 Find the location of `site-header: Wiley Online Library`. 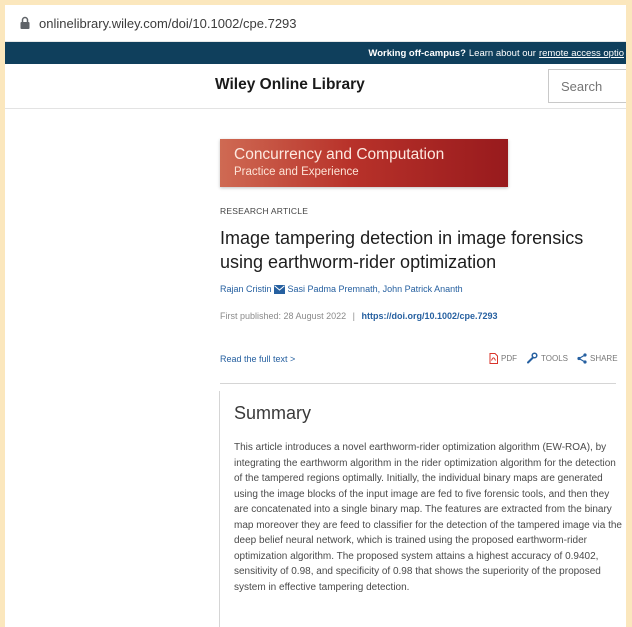

site-header: Wiley Online Library is located at coordinates (315, 86).